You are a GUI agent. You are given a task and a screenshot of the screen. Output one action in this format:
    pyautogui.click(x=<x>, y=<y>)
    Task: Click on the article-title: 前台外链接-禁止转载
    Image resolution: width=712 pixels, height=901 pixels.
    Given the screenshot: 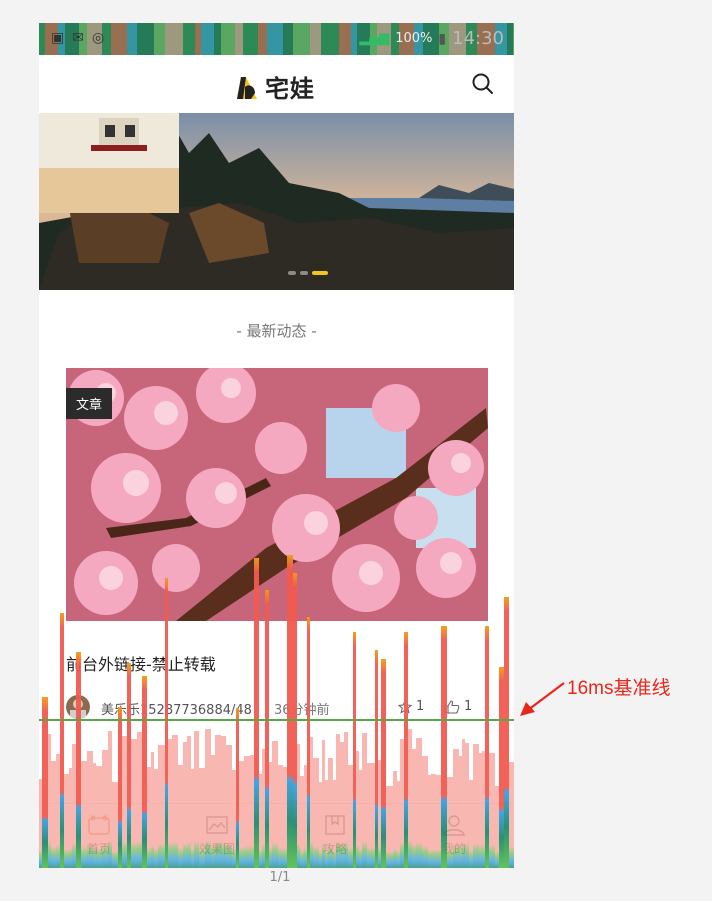 What is the action you would take?
    pyautogui.click(x=141, y=663)
    